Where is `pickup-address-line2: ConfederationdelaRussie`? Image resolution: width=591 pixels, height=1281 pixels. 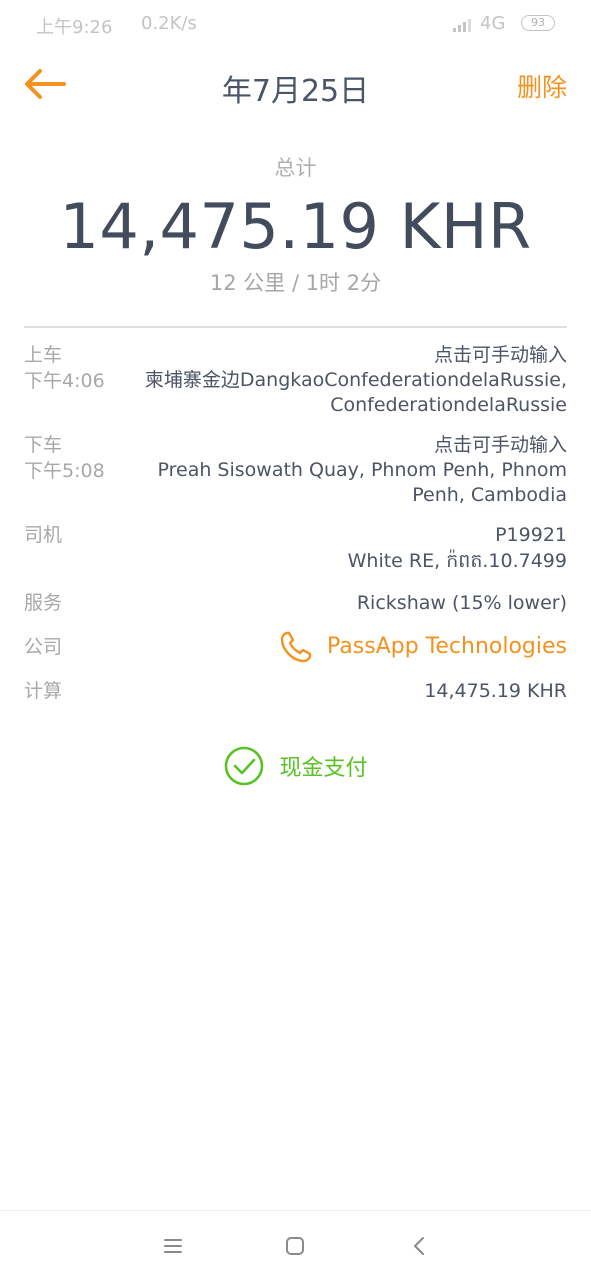 pickup-address-line2: ConfederationdelaRussie is located at coordinates (448, 405).